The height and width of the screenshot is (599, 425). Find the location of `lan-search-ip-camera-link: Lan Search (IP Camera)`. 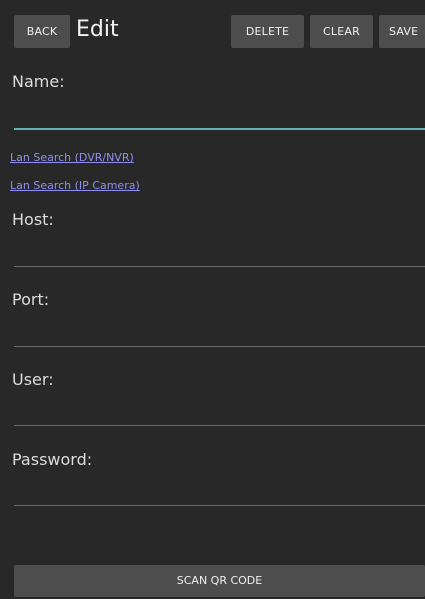

lan-search-ip-camera-link: Lan Search (IP Camera) is located at coordinates (75, 186).